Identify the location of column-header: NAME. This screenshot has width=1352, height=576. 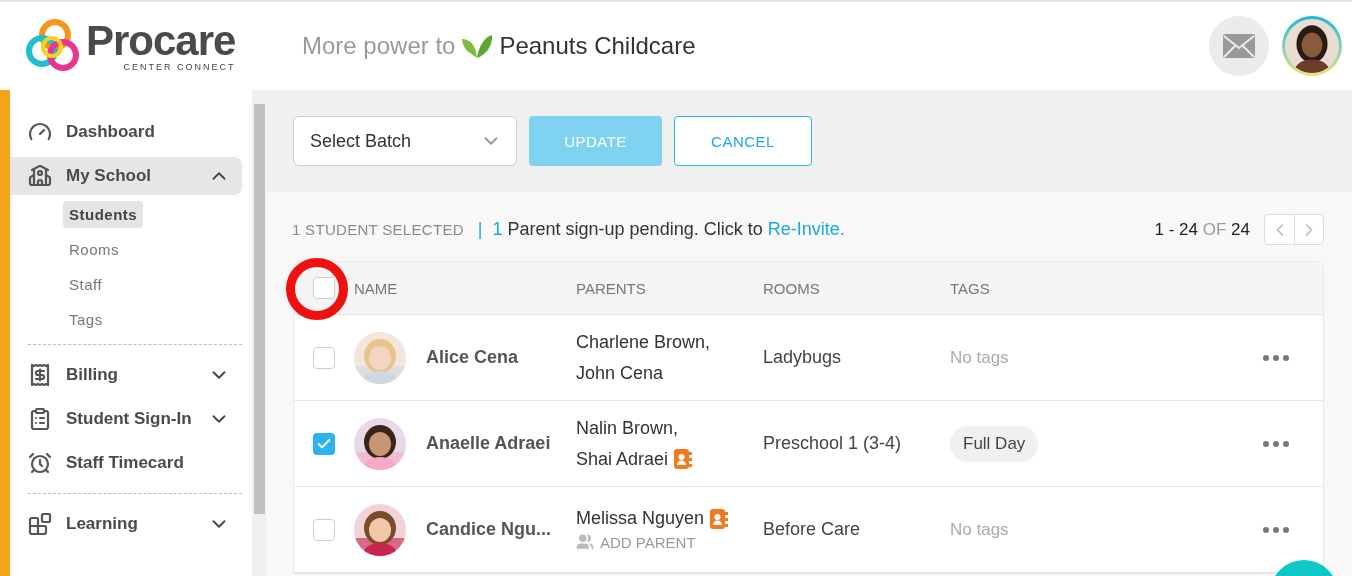
(376, 288).